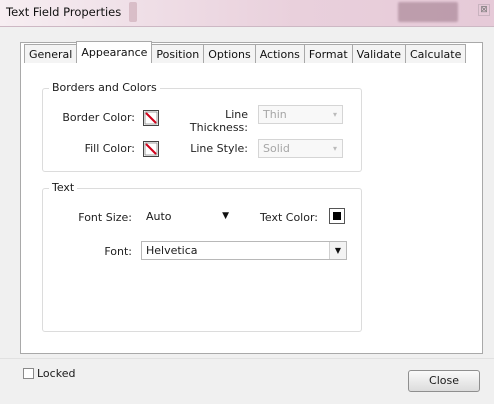  I want to click on tab-format: Format, so click(328, 53).